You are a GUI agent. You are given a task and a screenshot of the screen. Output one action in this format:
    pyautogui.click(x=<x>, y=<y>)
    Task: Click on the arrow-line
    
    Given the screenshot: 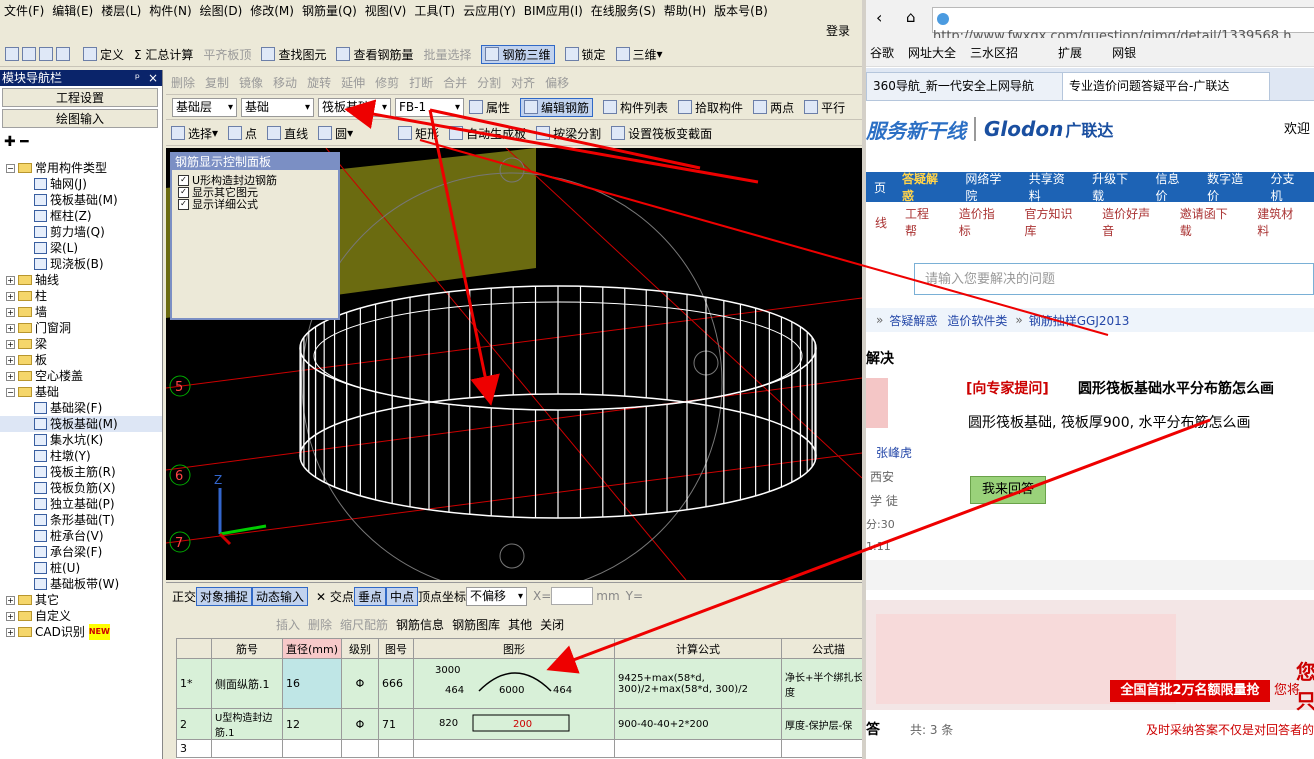 What is the action you would take?
    pyautogui.click(x=565, y=139)
    